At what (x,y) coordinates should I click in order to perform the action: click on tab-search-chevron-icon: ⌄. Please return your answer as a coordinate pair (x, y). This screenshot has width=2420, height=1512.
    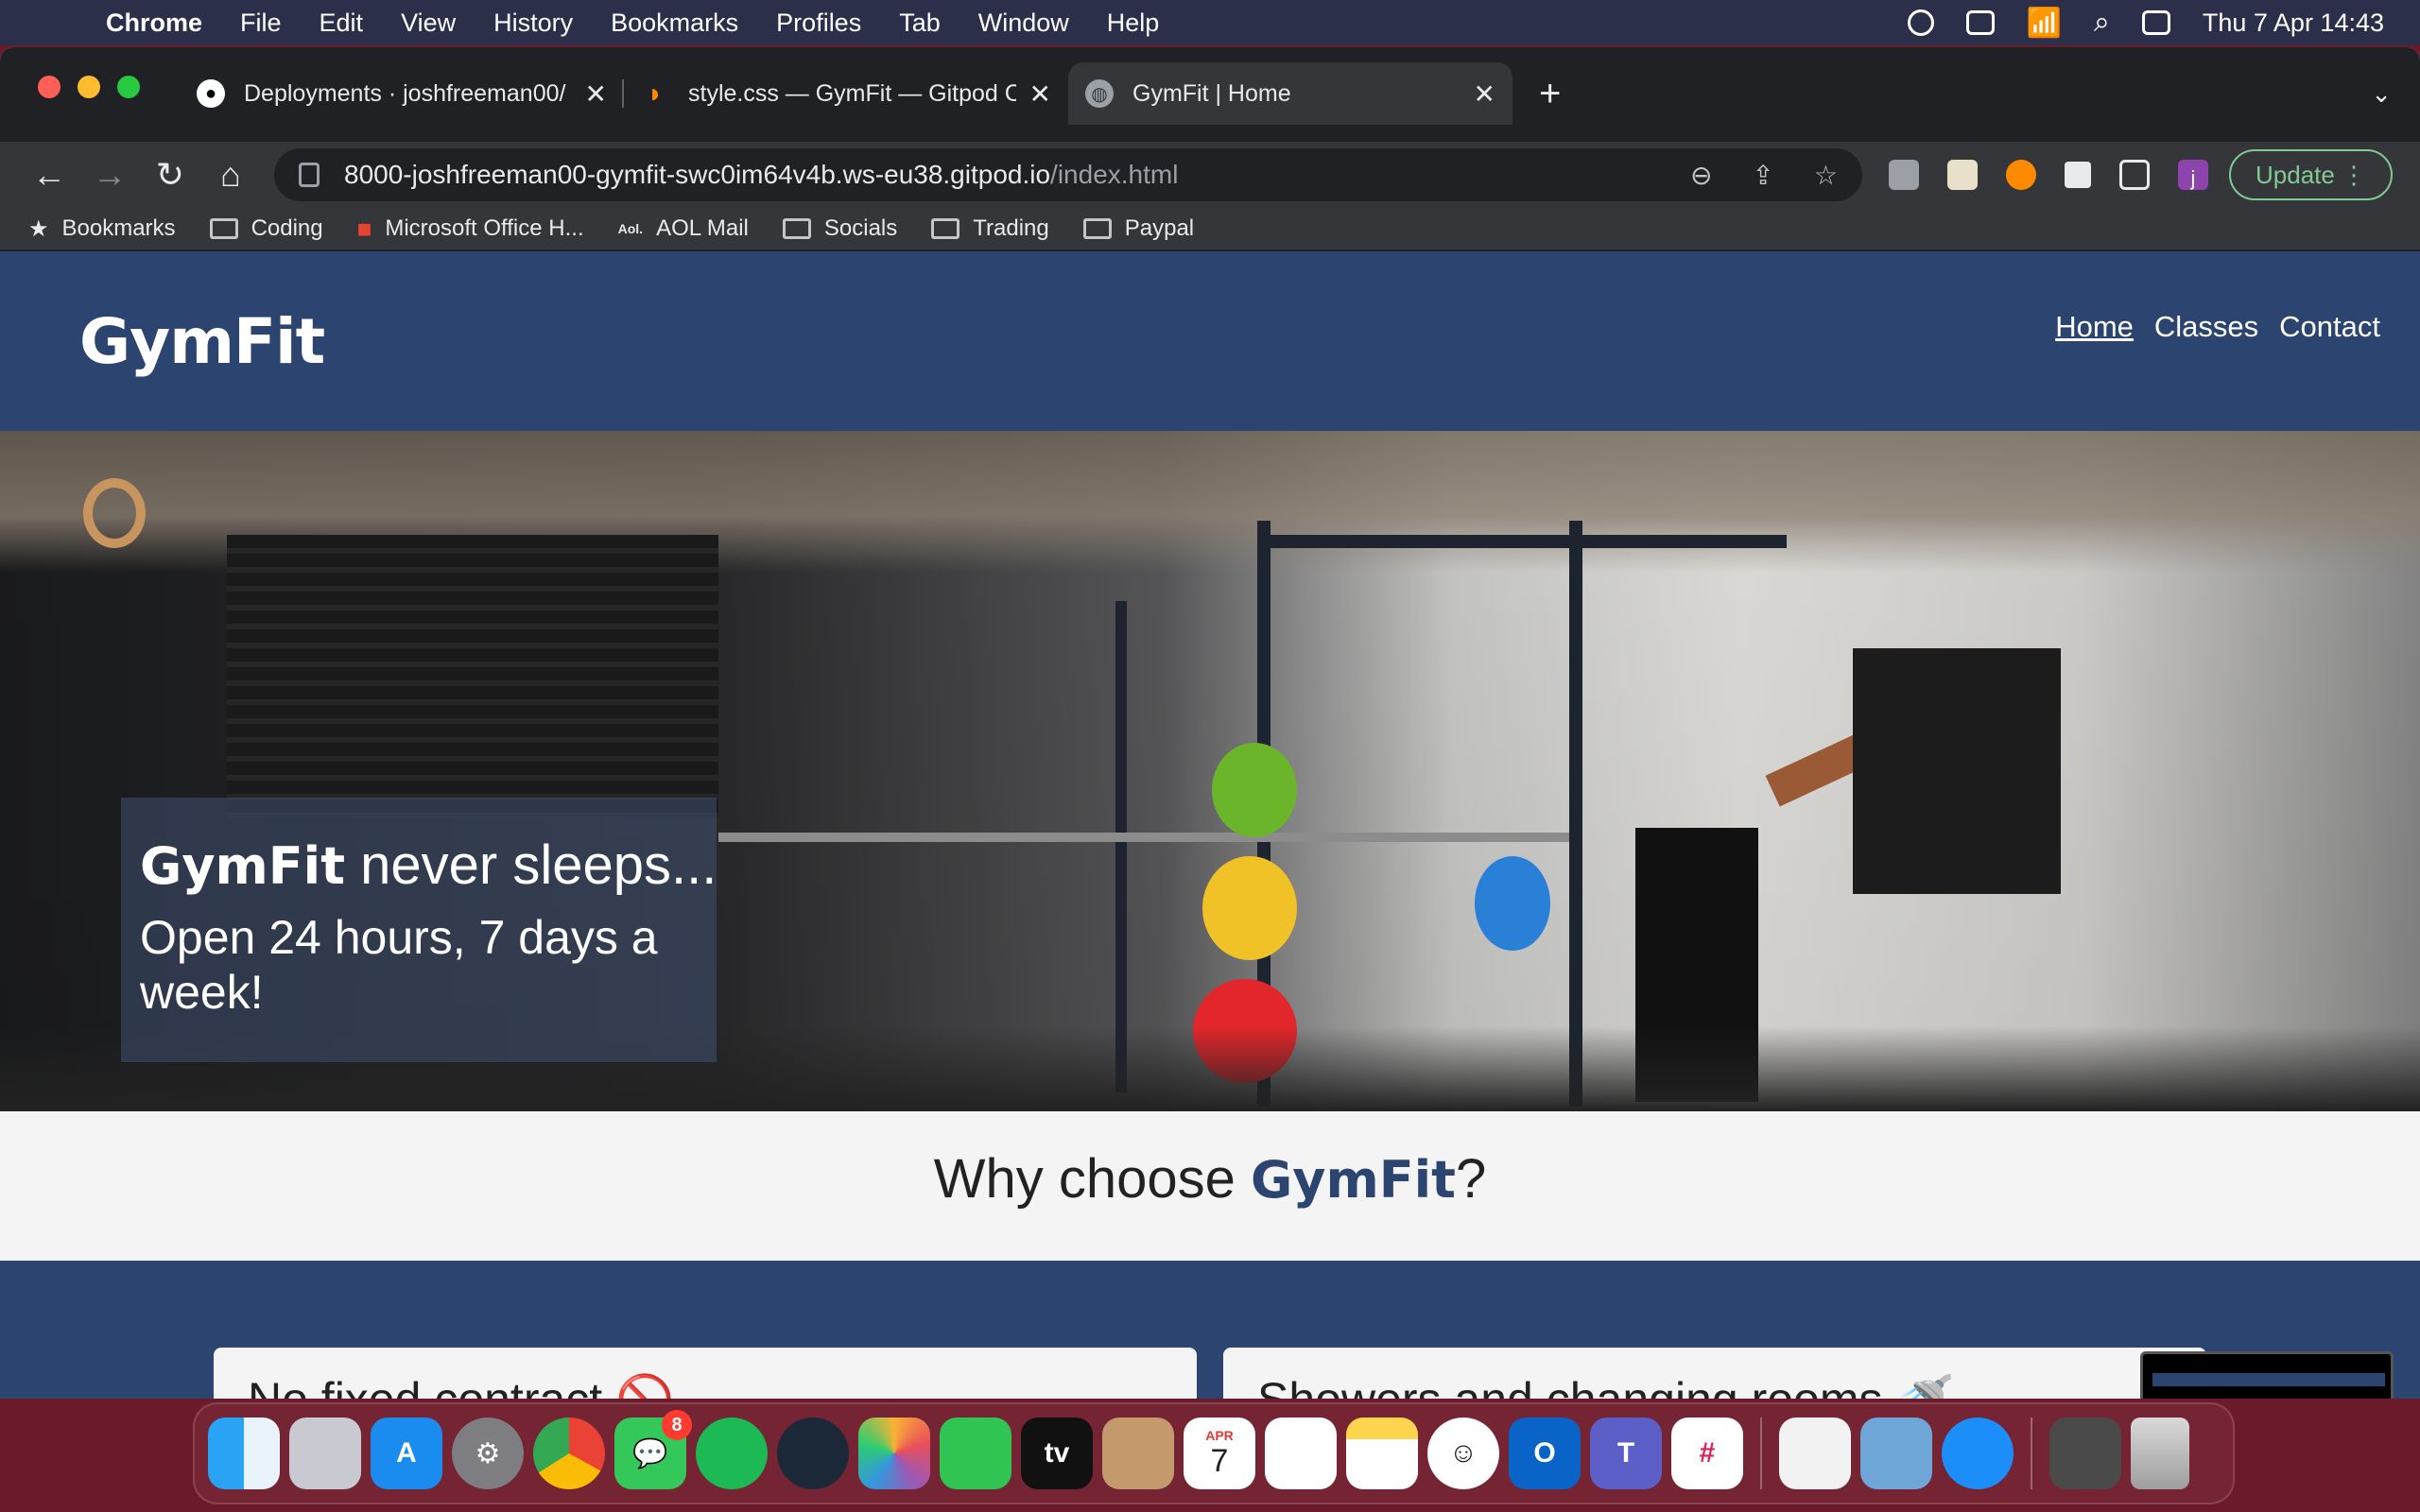
    Looking at the image, I should click on (2381, 94).